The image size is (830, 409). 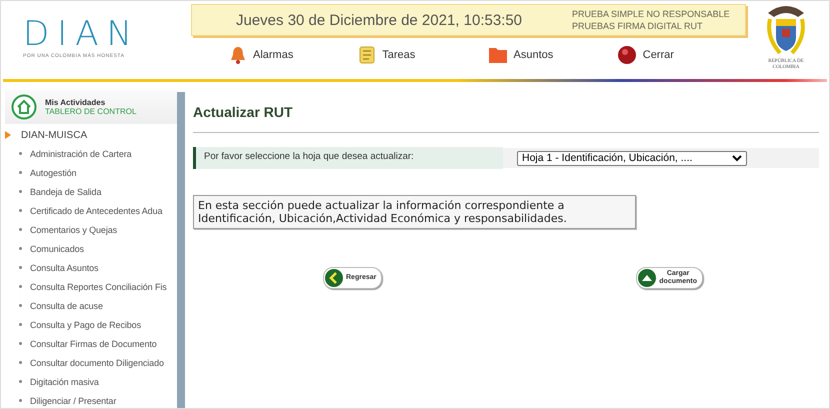 What do you see at coordinates (90, 111) in the screenshot?
I see `sidebar-subtitle: TABLERO DE CONTROL` at bounding box center [90, 111].